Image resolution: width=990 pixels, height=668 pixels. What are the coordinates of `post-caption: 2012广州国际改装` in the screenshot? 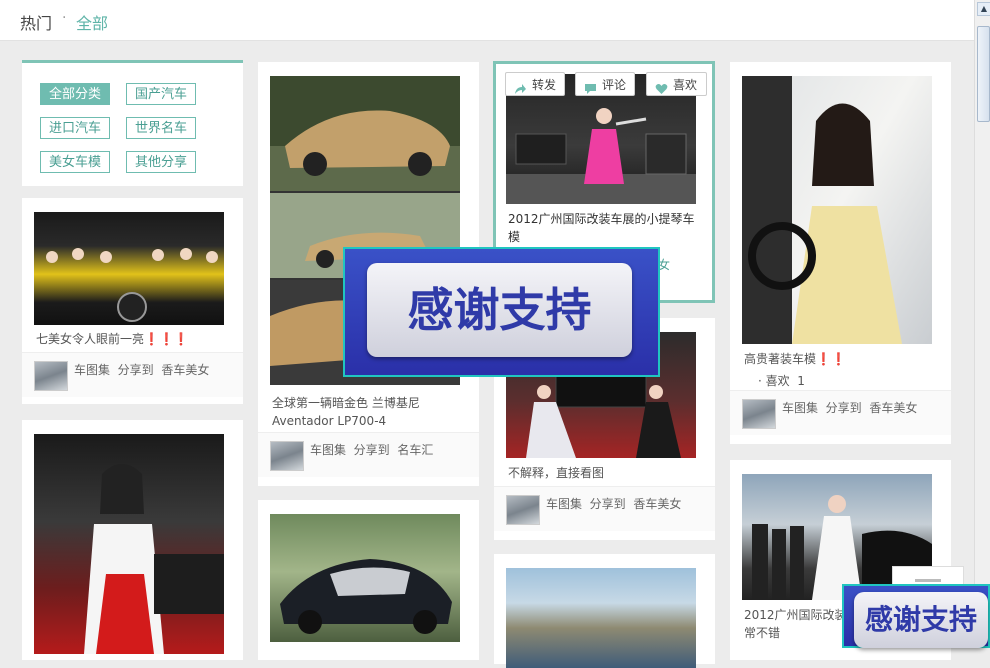 It's located at (795, 615).